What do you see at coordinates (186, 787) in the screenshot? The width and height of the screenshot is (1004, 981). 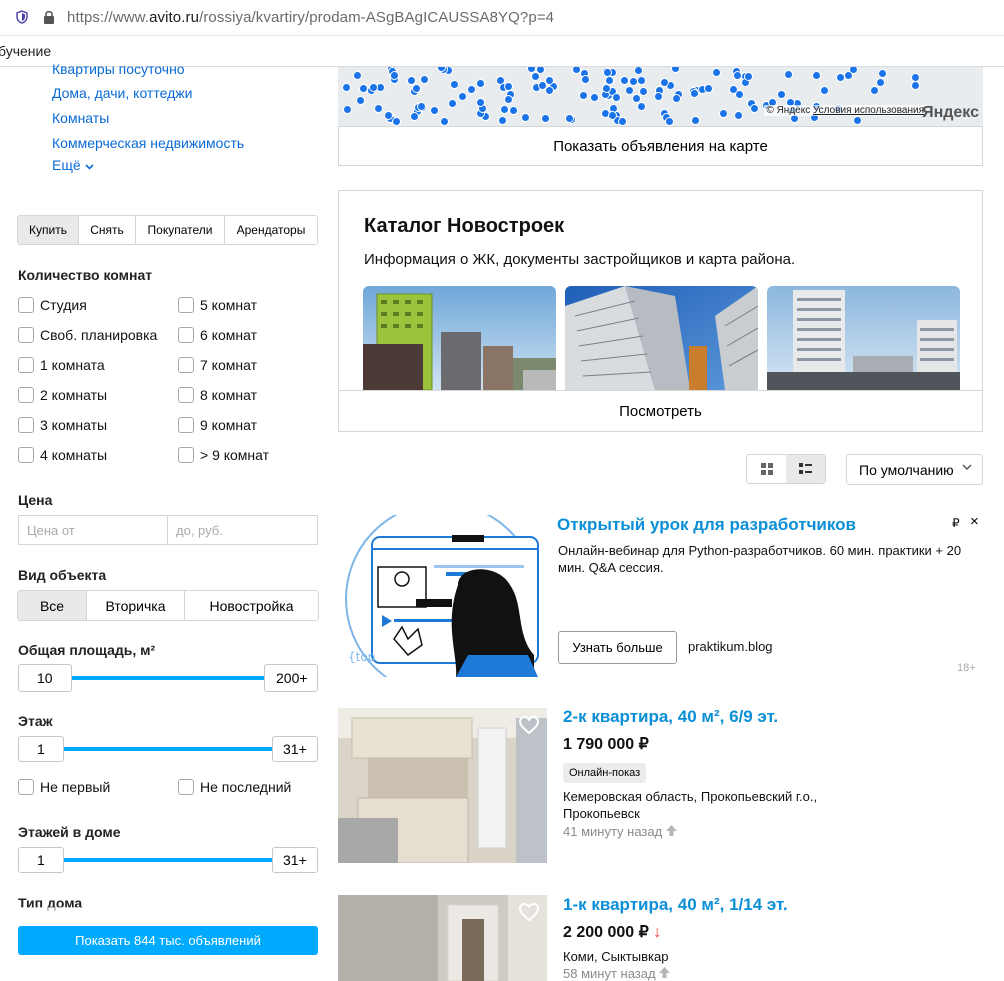 I see `not-last-checkbox` at bounding box center [186, 787].